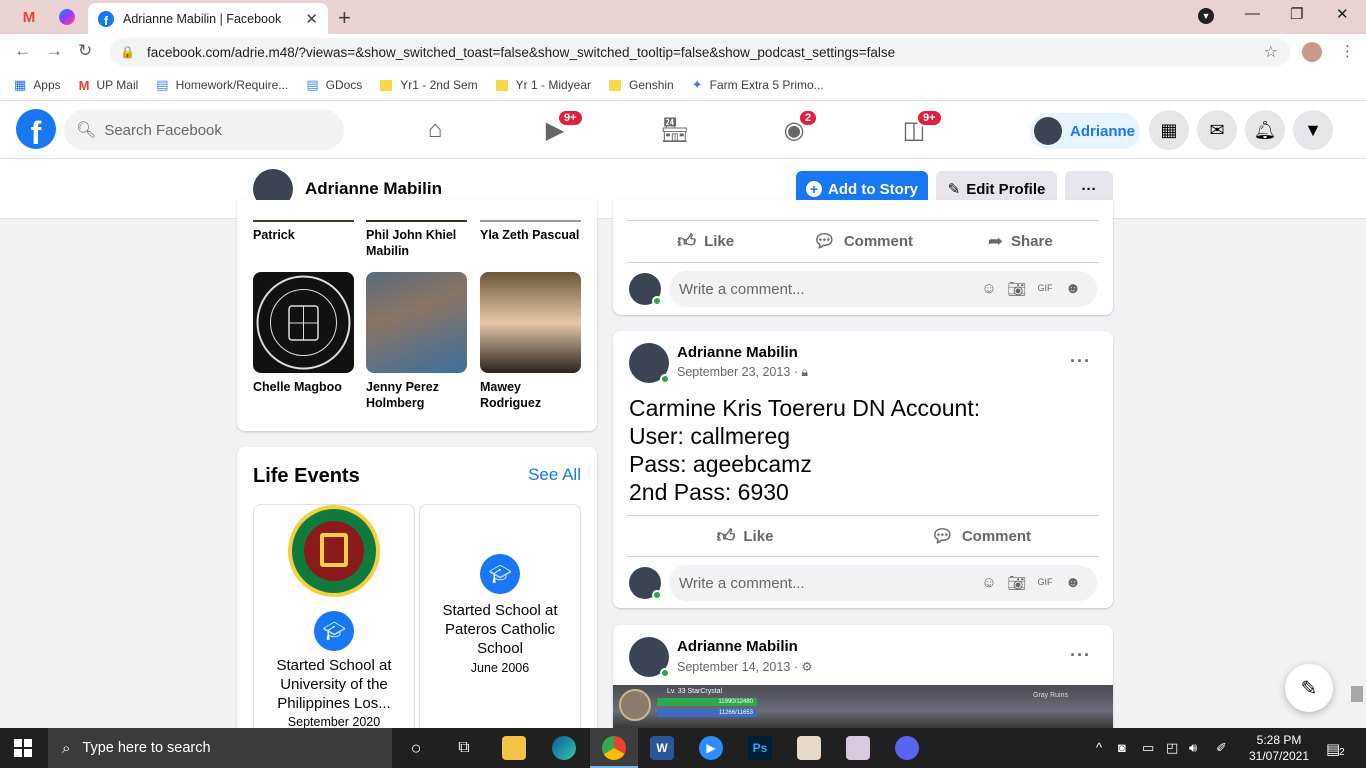 This screenshot has width=1366, height=768. Describe the element at coordinates (675, 130) in the screenshot. I see `marketplace-icon: 🏪︎` at that location.